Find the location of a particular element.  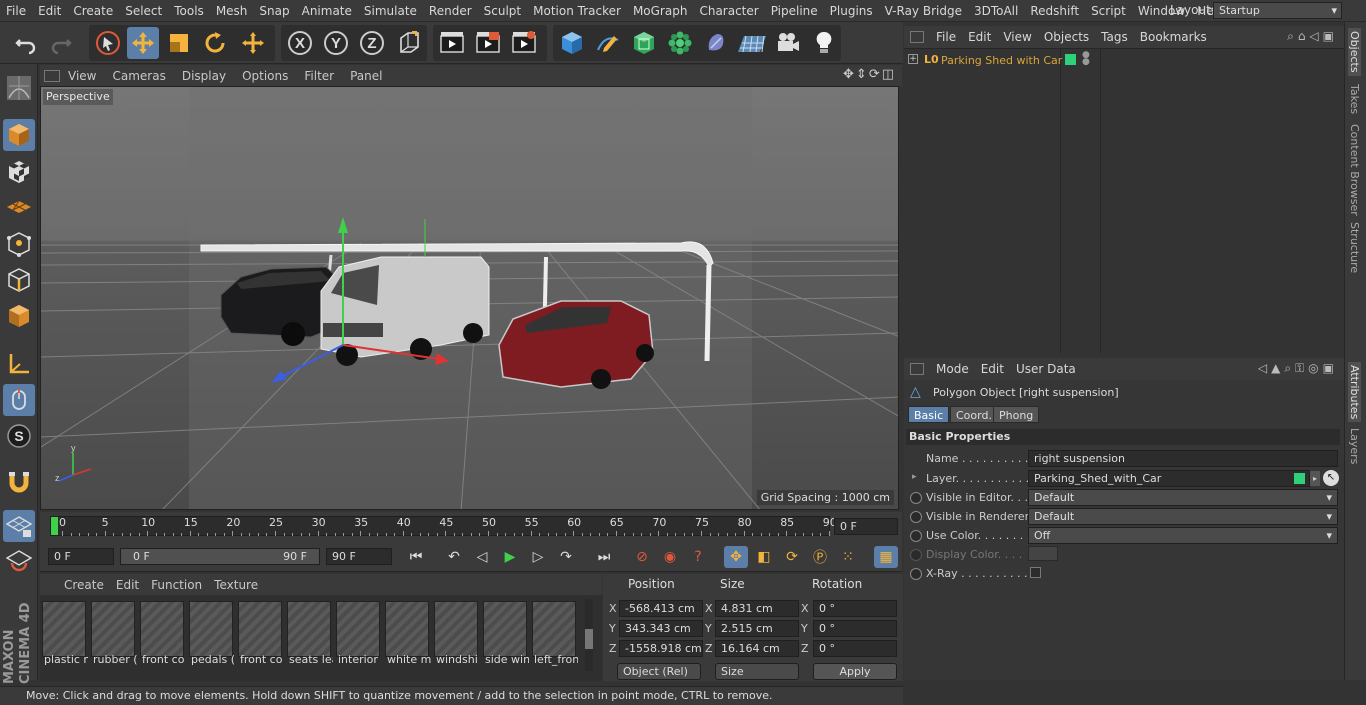

next-frame-icon: ▷ is located at coordinates (538, 557).